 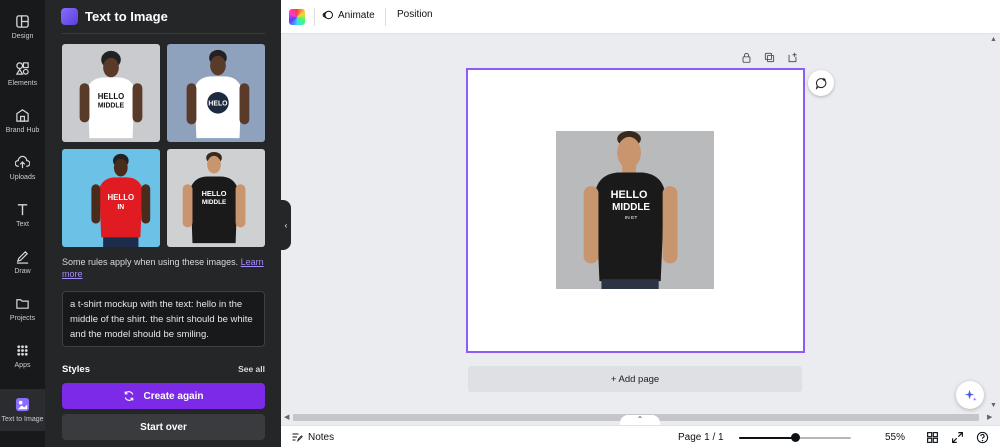 I want to click on rail-item-uploads: Uploads, so click(x=22, y=169).